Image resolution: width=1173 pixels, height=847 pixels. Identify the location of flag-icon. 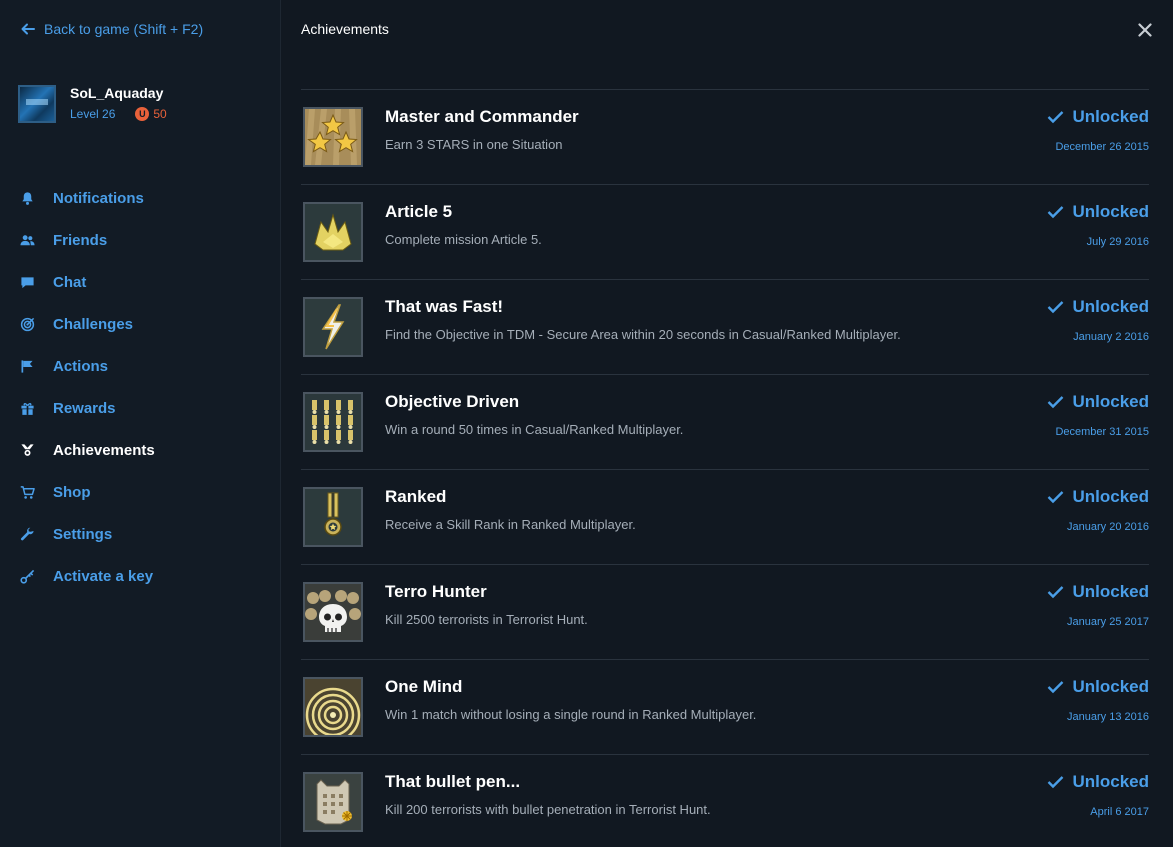
(27, 366).